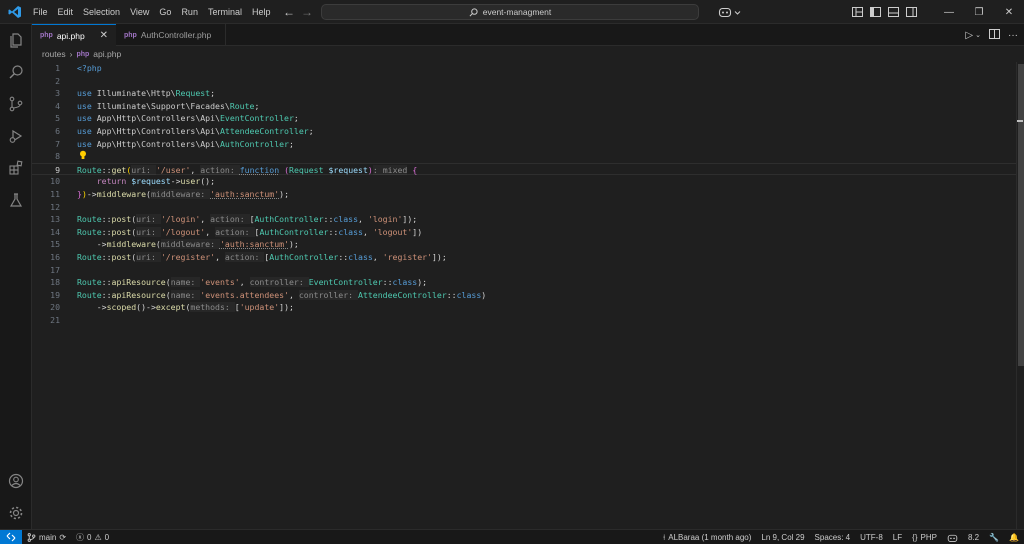  Describe the element at coordinates (1014, 537) in the screenshot. I see `notifications-bell-icon: 🔔` at that location.